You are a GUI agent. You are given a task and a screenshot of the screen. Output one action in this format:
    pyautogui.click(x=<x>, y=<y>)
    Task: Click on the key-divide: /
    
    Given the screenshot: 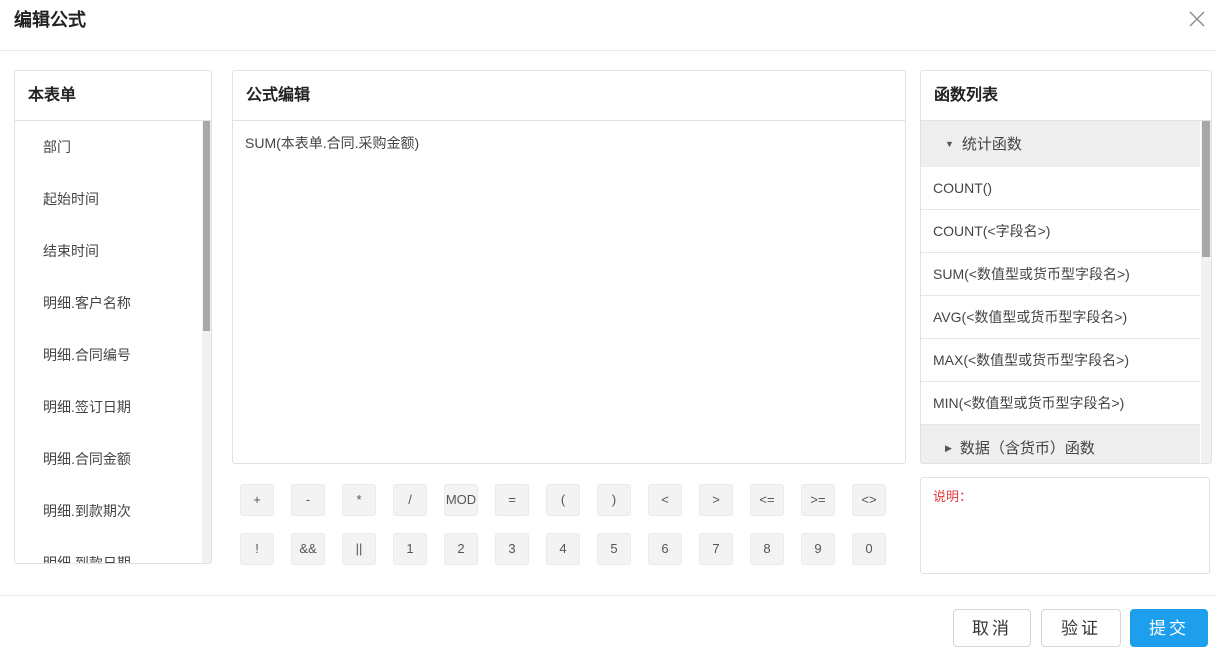 What is the action you would take?
    pyautogui.click(x=410, y=500)
    